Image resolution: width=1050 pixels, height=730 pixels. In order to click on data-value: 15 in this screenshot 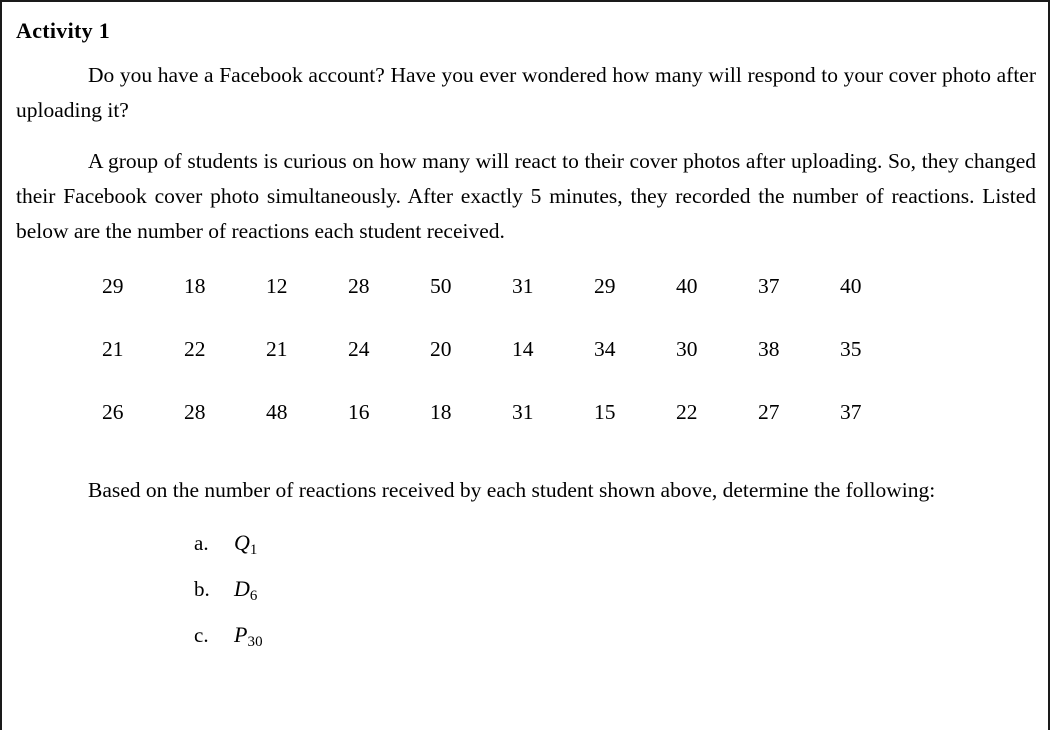, I will do `click(605, 412)`.